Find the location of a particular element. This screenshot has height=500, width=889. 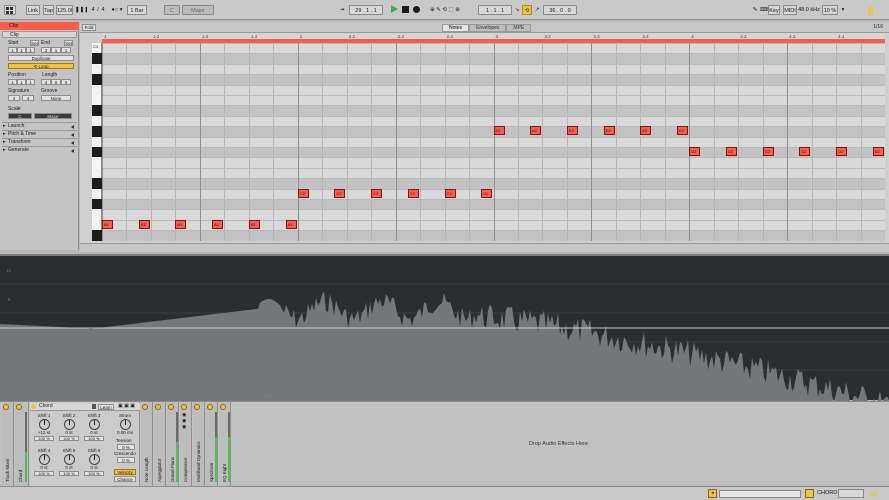

clip-section-header: Clip is located at coordinates (39, 34).